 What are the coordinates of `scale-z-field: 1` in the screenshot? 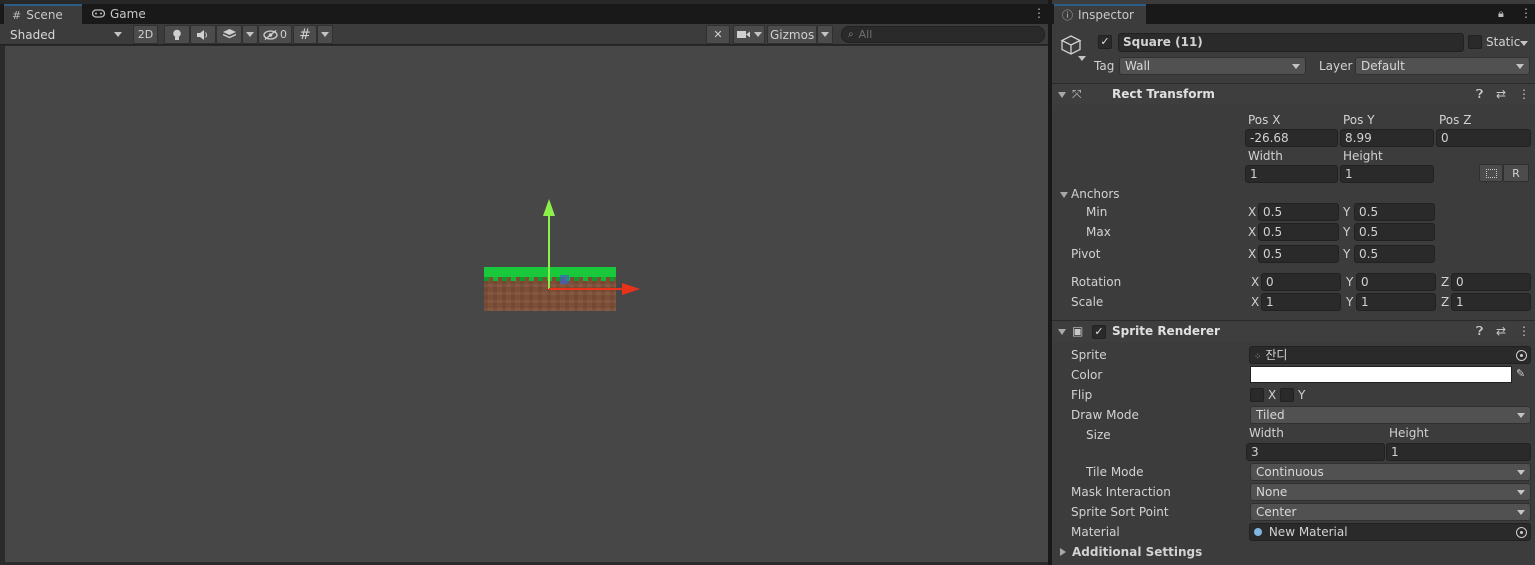 It's located at (1491, 302).